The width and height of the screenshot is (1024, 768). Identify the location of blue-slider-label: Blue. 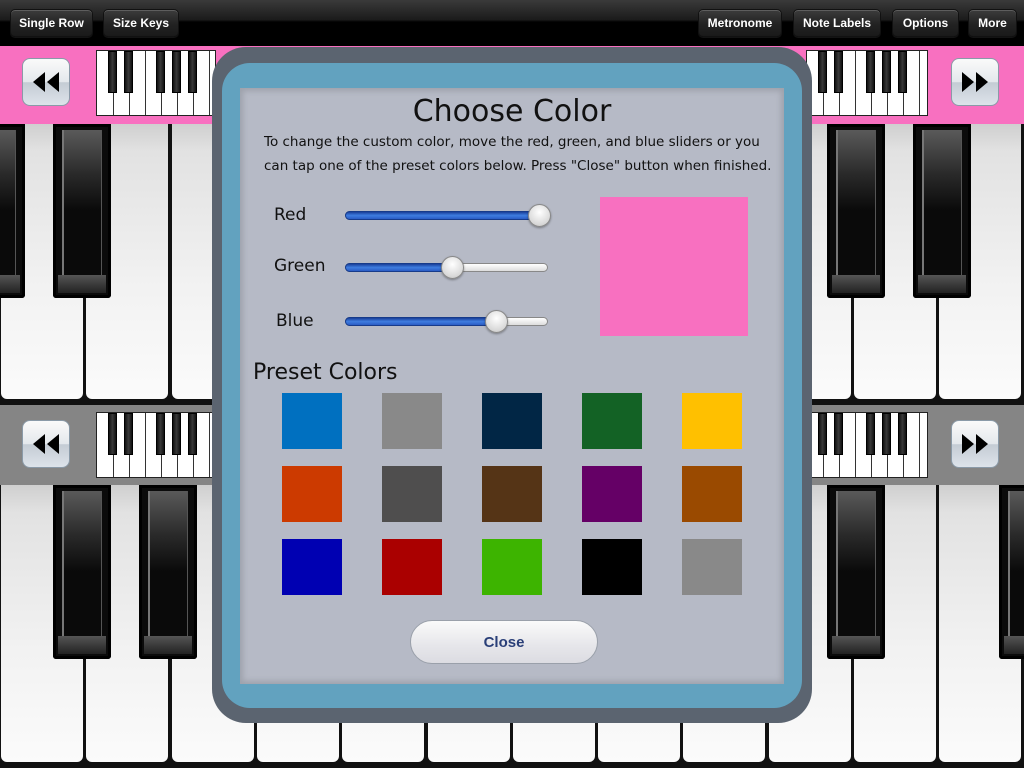
(295, 321).